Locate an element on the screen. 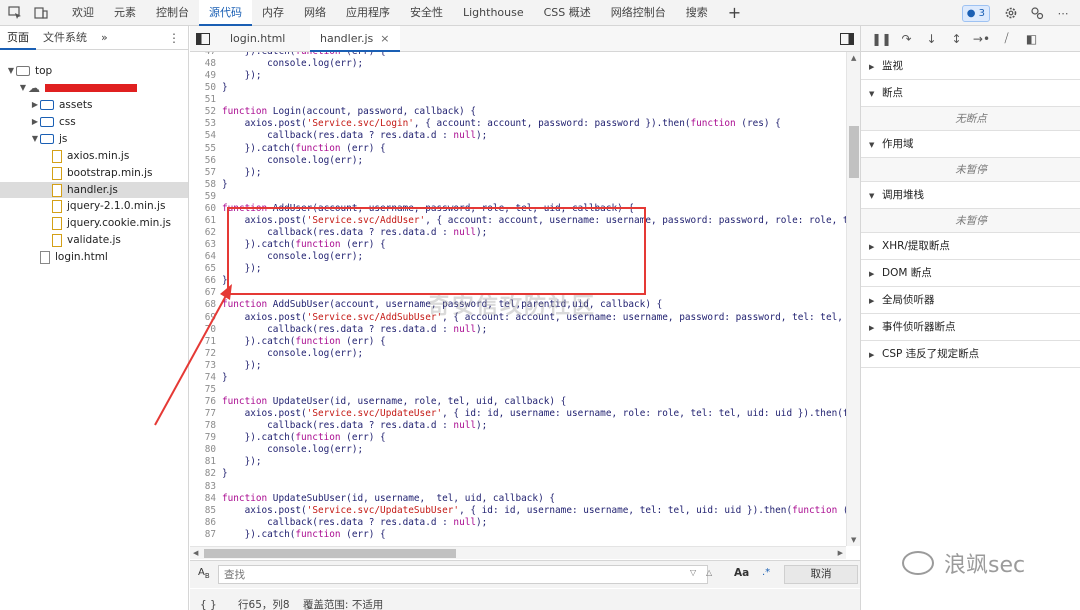 Image resolution: width=1080 pixels, height=610 pixels. line-number: 53 is located at coordinates (206, 124).